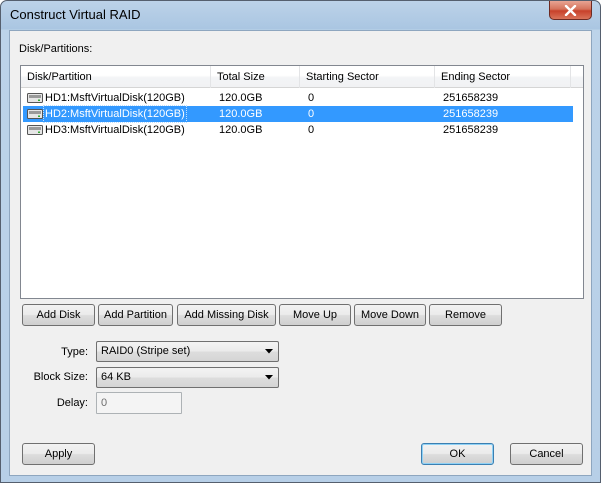  What do you see at coordinates (255, 77) in the screenshot?
I see `column-header-total-size: Total Size` at bounding box center [255, 77].